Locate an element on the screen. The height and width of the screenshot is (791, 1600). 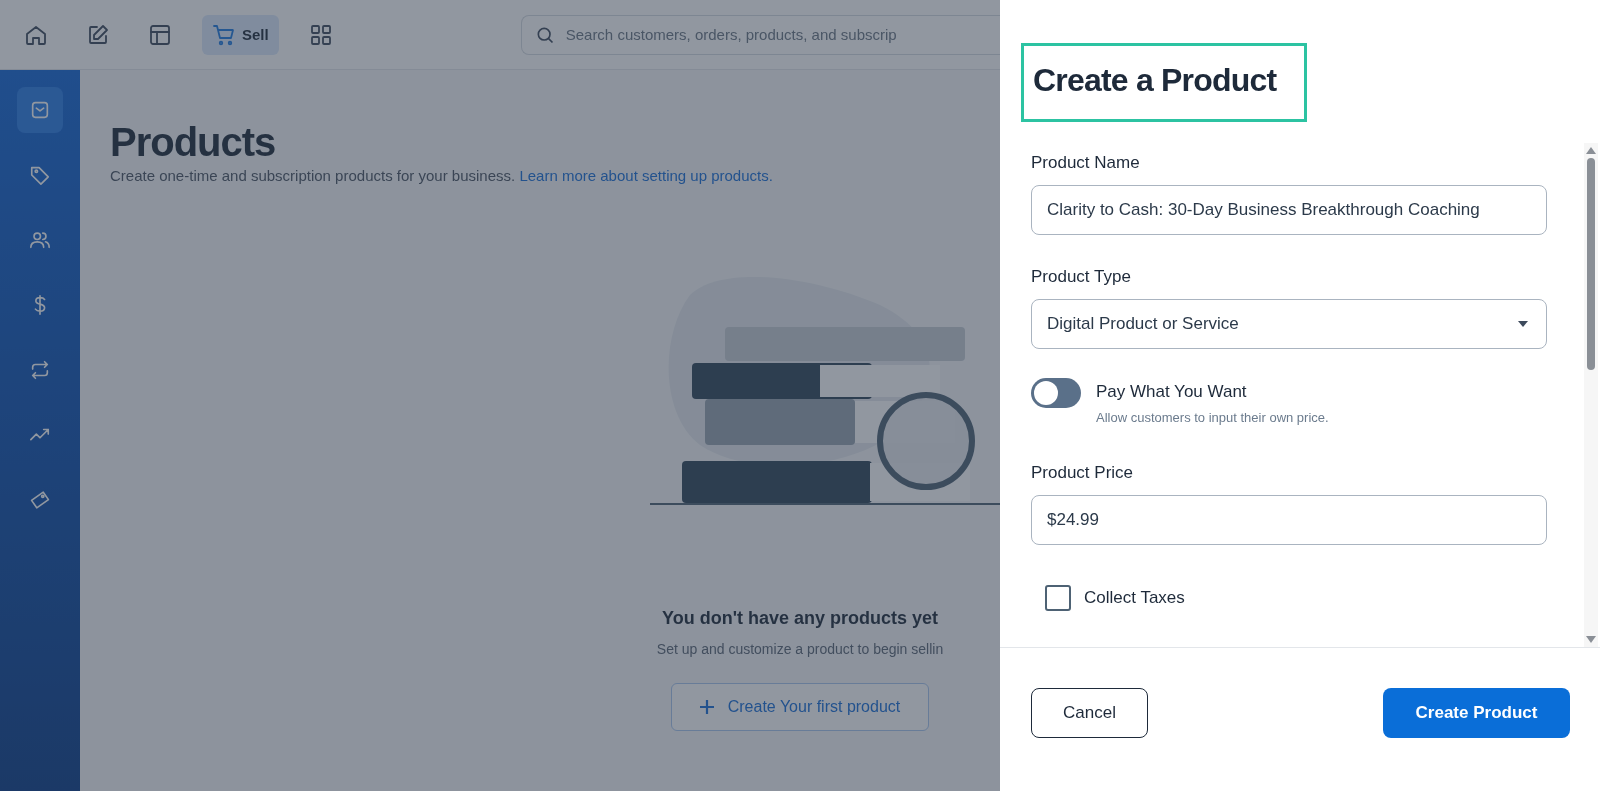
search-field: Search customers, orders, products, and subscrip is located at coordinates (760, 34).